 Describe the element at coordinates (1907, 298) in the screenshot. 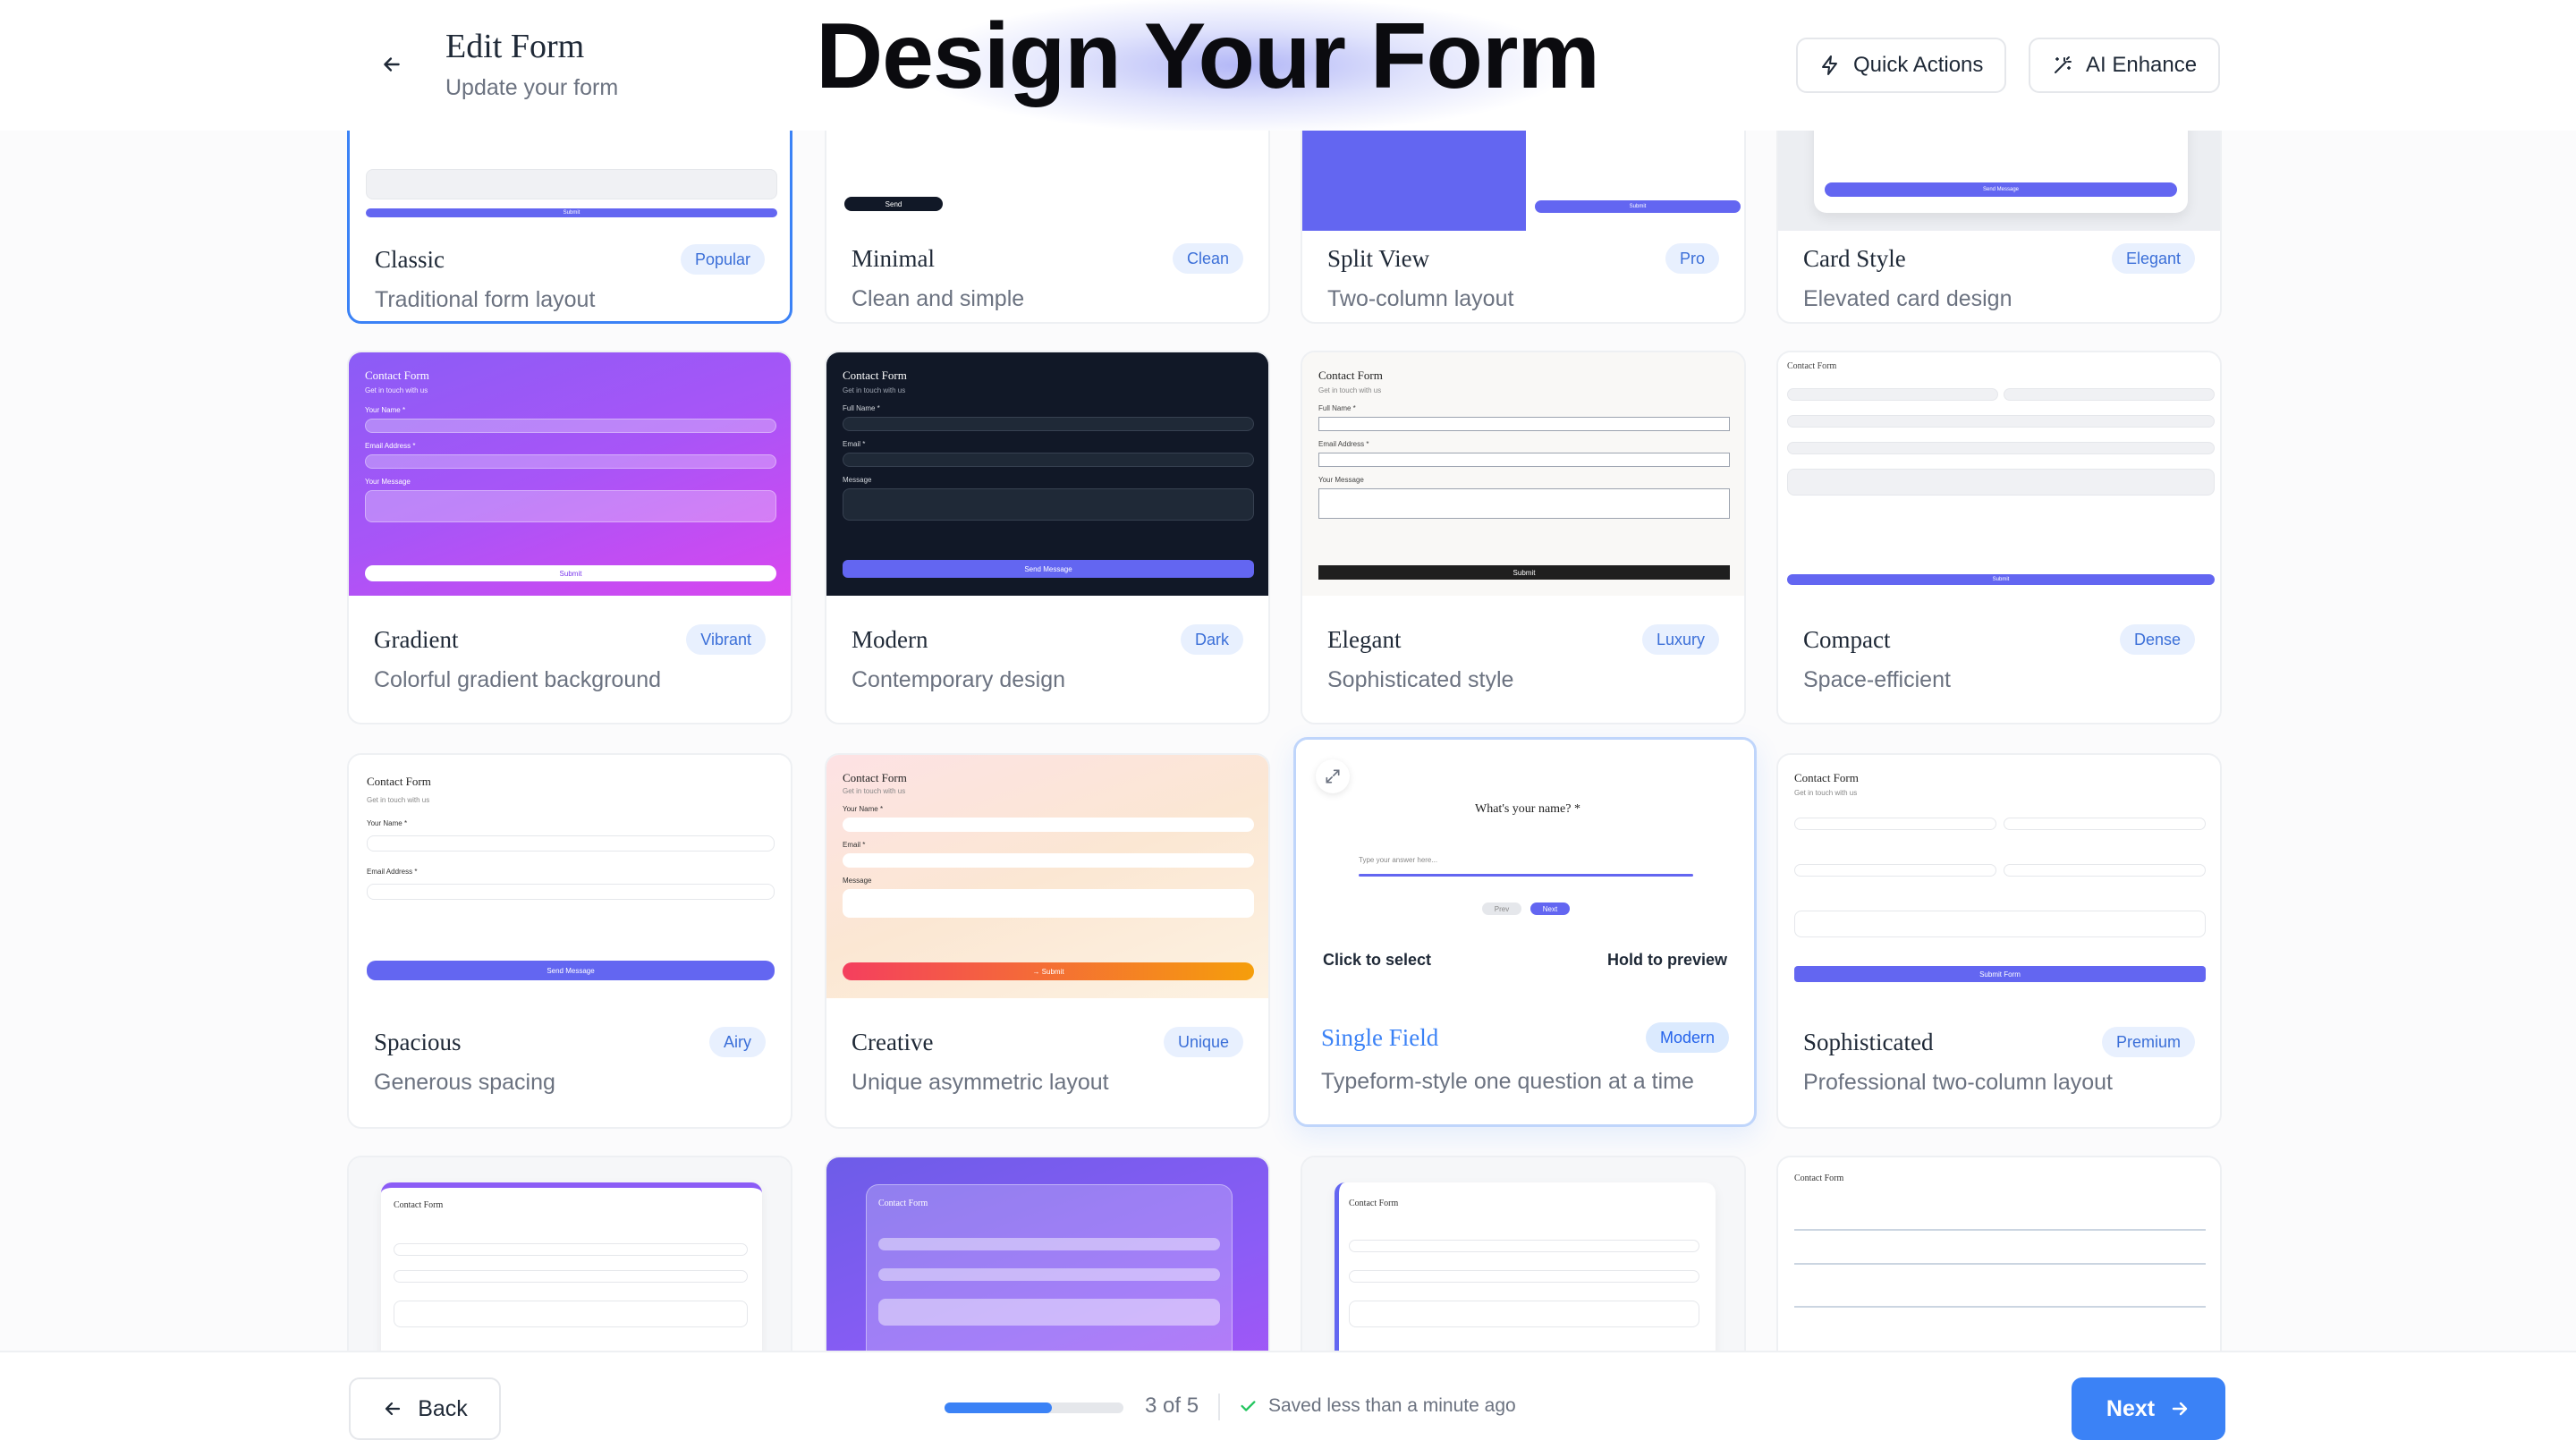

I see `template-description: Elevated card design` at that location.